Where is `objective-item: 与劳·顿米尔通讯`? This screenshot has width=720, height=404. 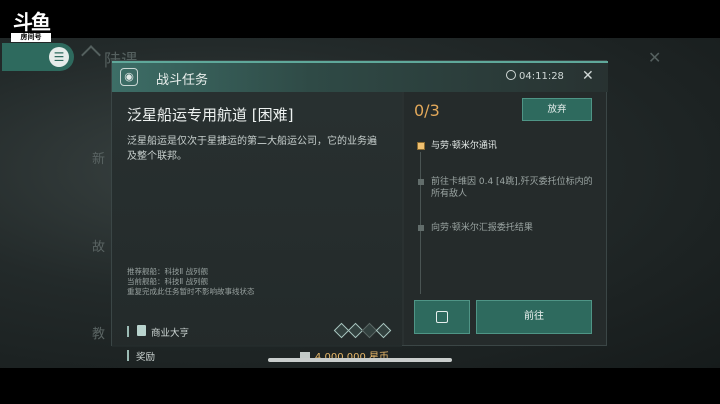 objective-item: 与劳·顿米尔通讯 is located at coordinates (508, 146).